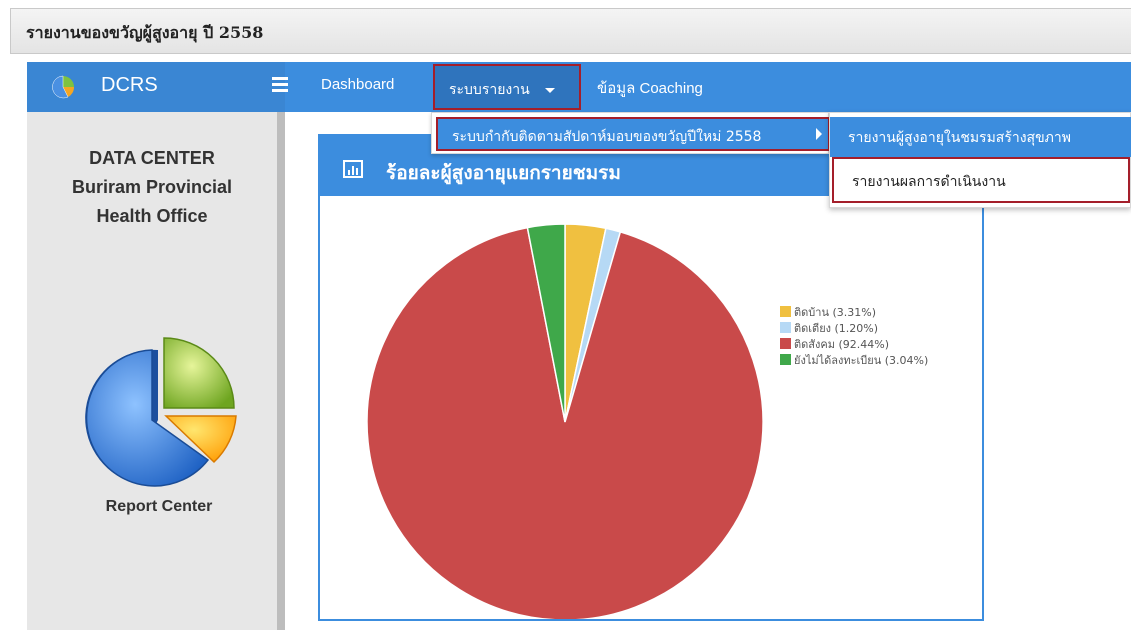 Image resolution: width=1131 pixels, height=630 pixels. What do you see at coordinates (570, 31) in the screenshot?
I see `page-title-bar: รายงานของขวัญผู้สูงอายุ ปี 2558` at bounding box center [570, 31].